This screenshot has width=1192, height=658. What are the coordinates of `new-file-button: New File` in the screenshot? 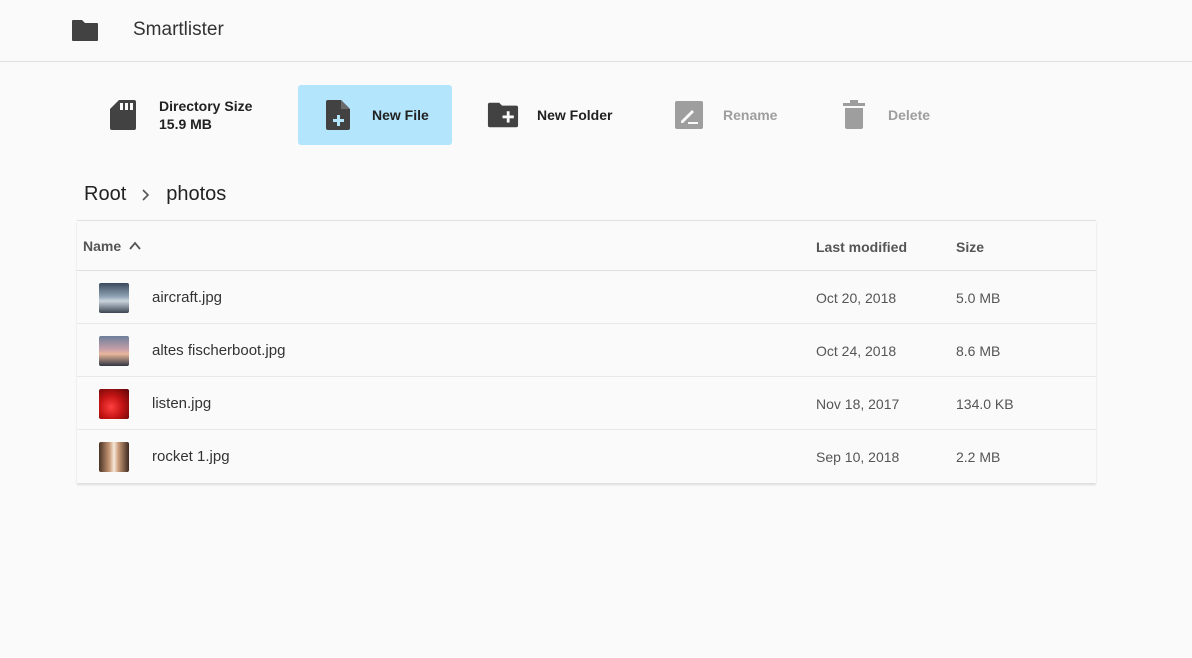 It's located at (375, 115).